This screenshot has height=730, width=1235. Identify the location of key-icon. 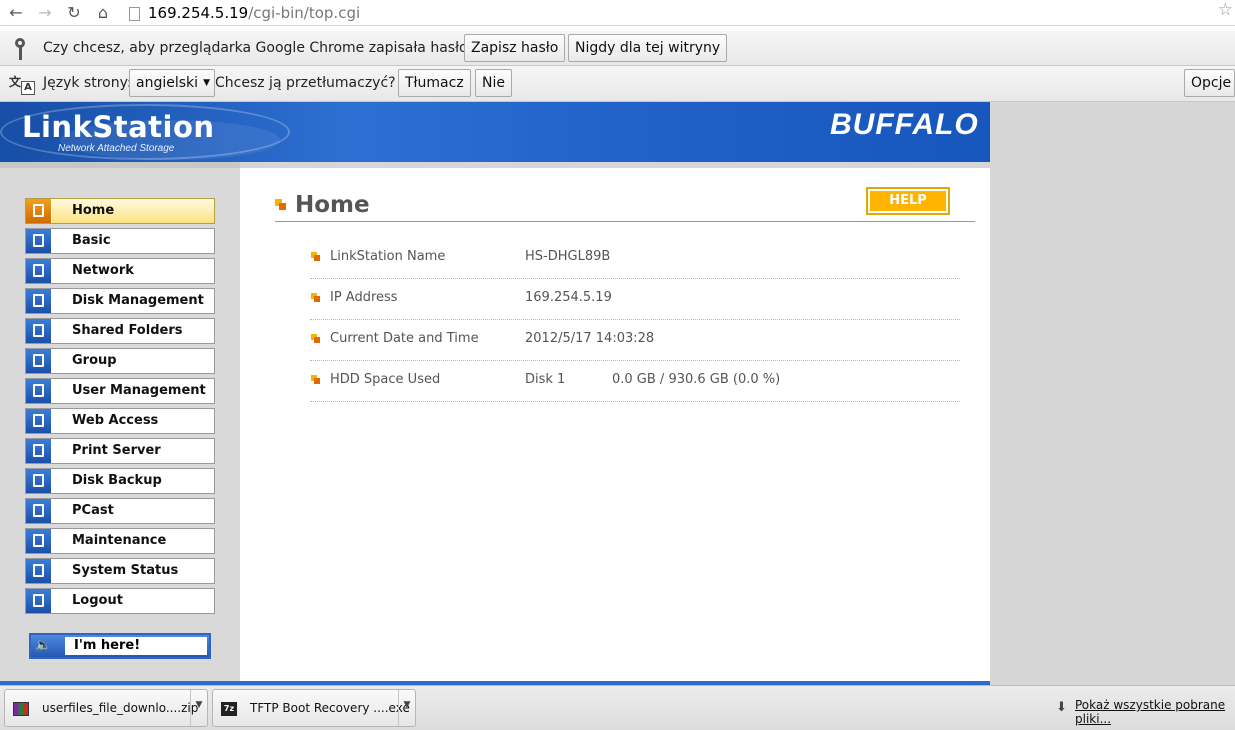
(20, 49).